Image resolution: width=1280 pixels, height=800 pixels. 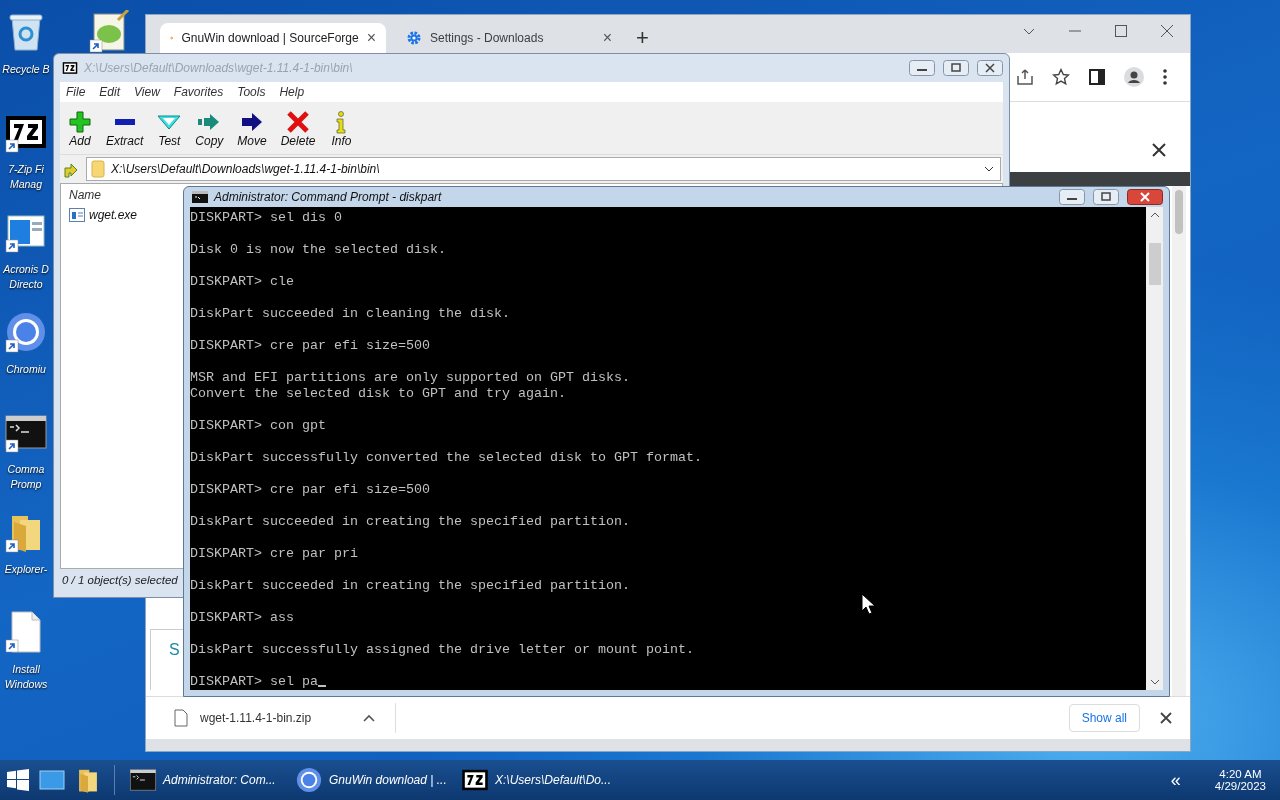 I want to click on icon-label: 7-Zip Fi, so click(x=26, y=169).